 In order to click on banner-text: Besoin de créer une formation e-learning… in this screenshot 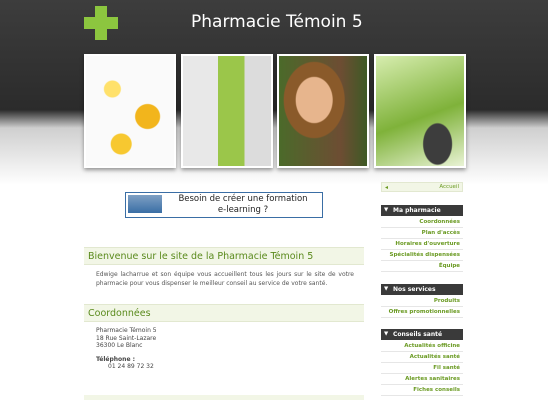, I will do `click(243, 205)`.